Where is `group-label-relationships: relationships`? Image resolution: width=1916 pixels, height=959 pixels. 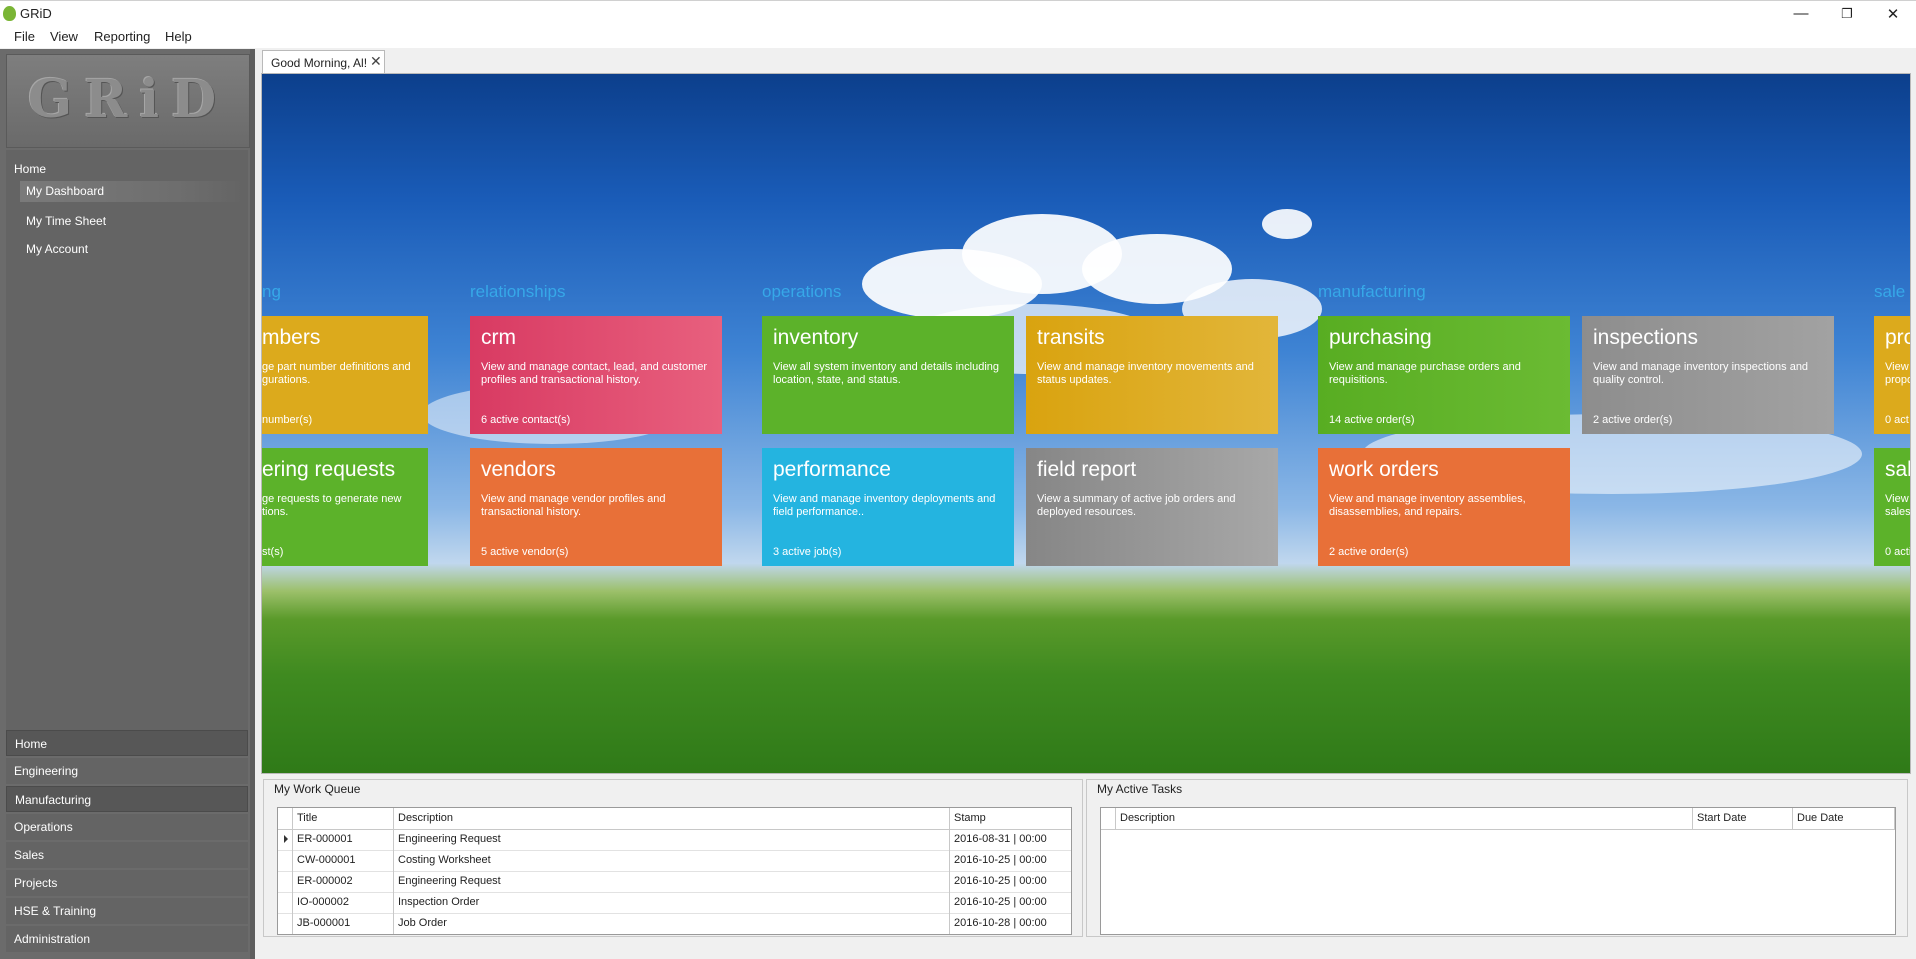
group-label-relationships: relationships is located at coordinates (518, 291).